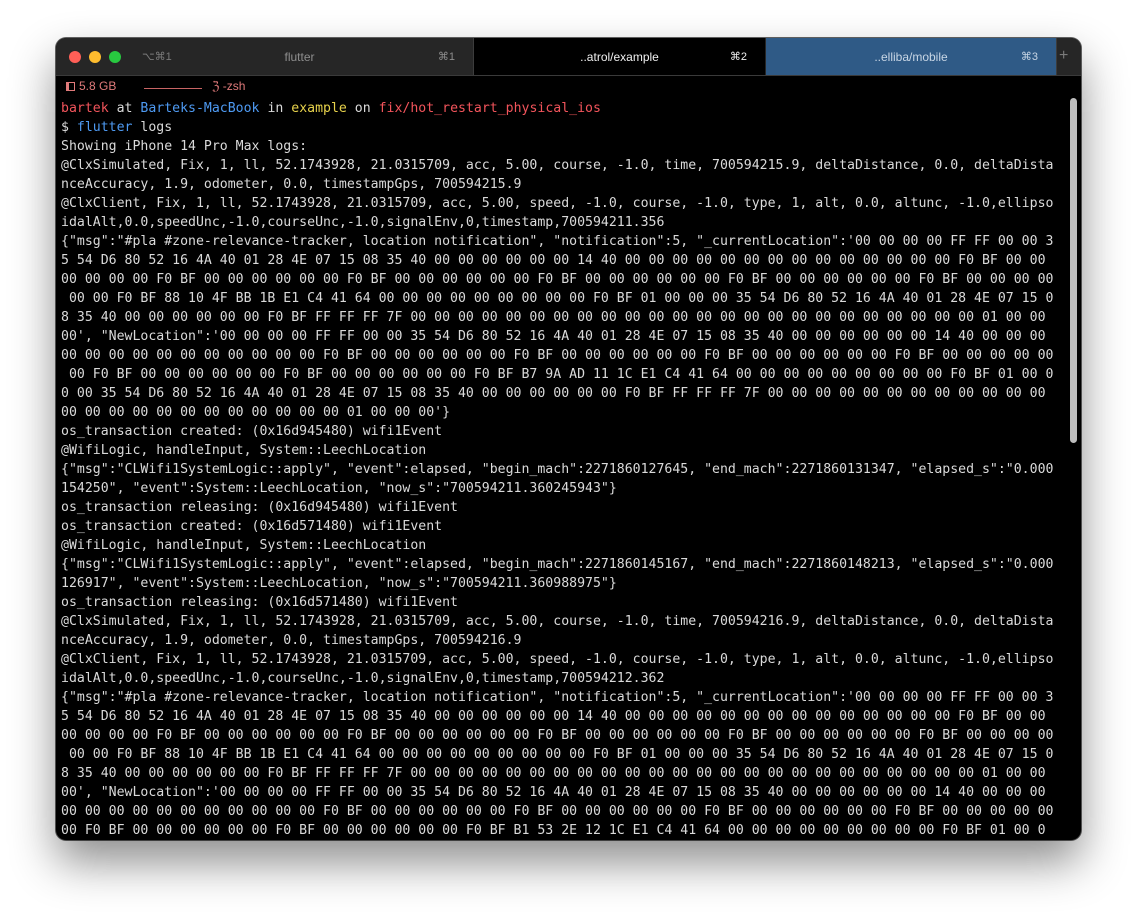 The width and height of the screenshot is (1137, 916). What do you see at coordinates (275, 108) in the screenshot?
I see `prompt-in: in` at bounding box center [275, 108].